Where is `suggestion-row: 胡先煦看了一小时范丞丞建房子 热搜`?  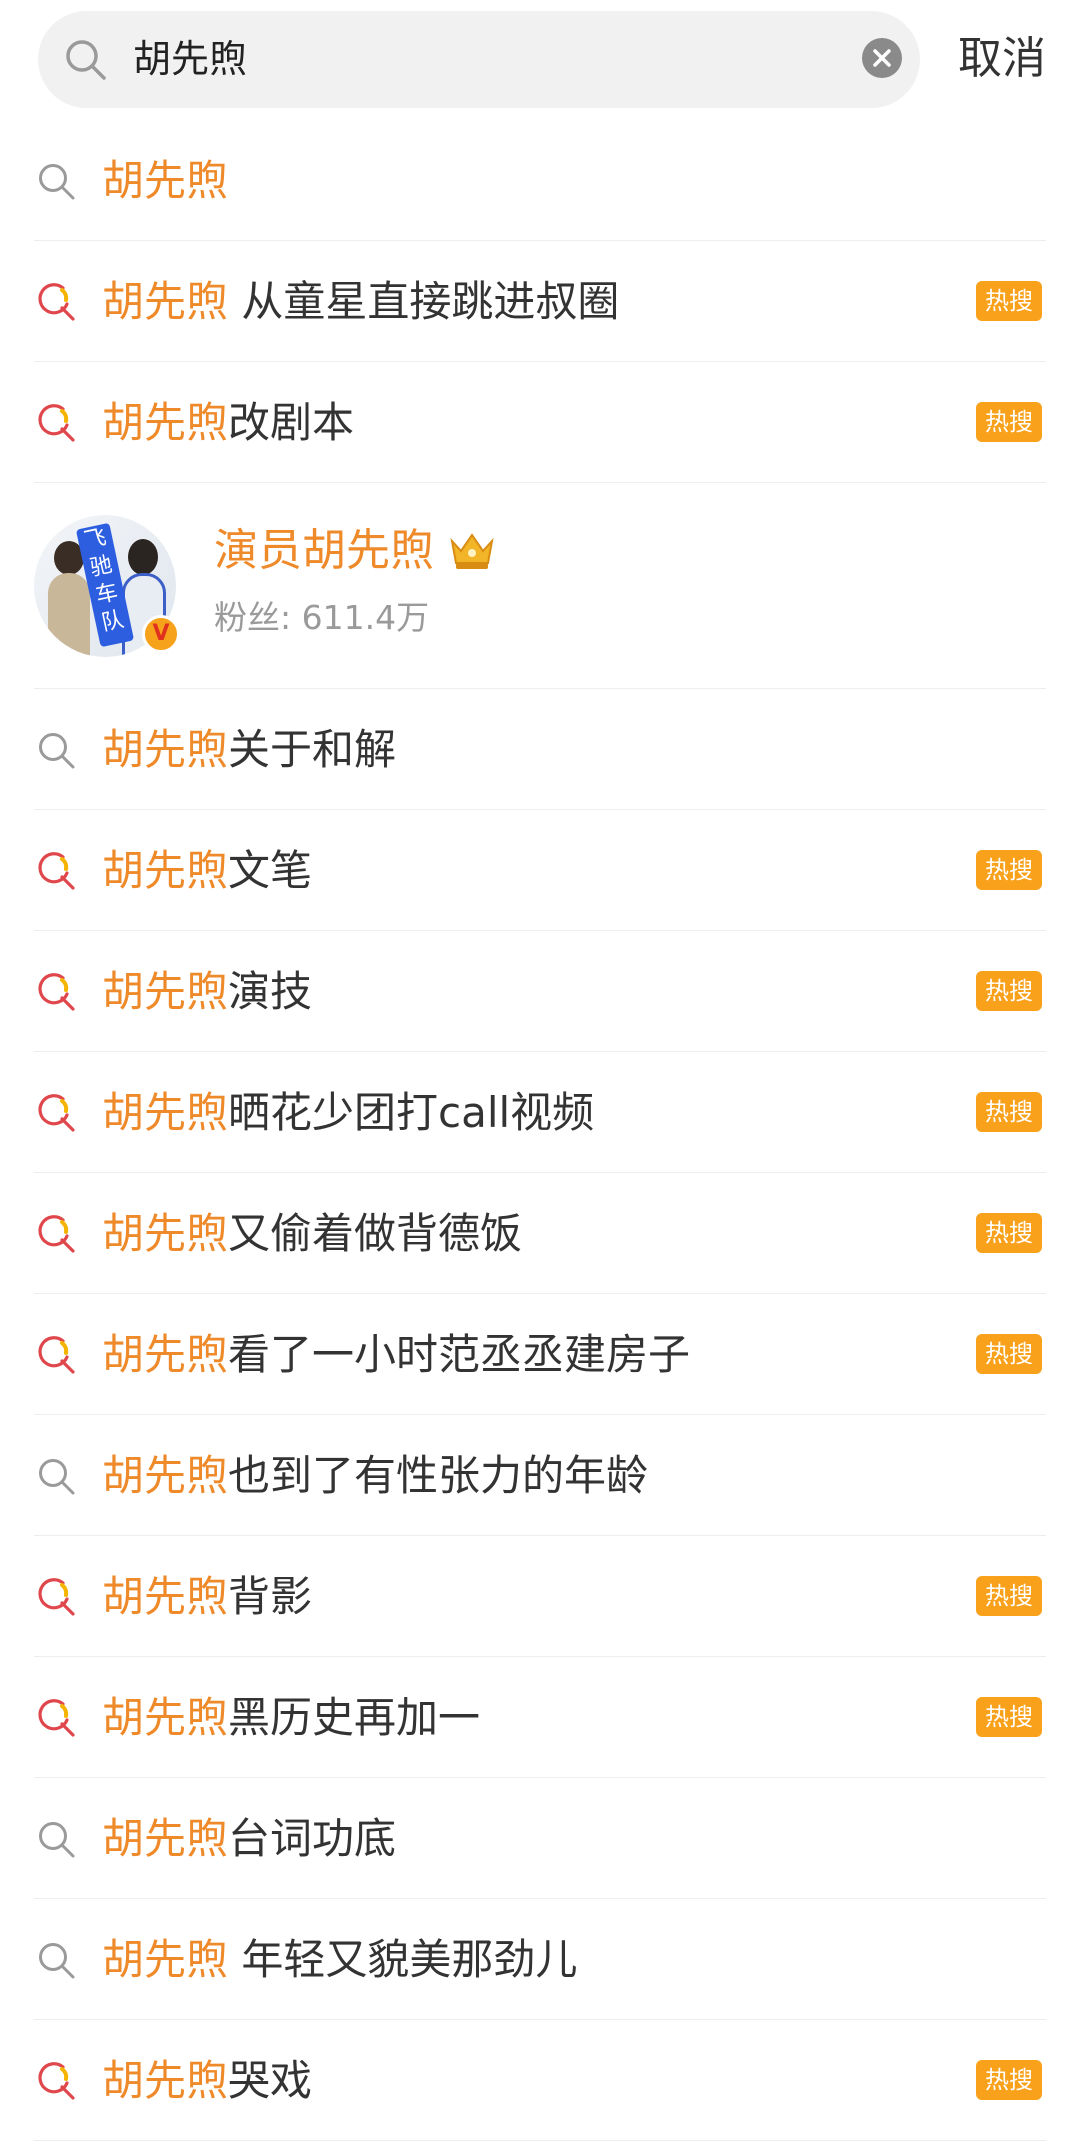 suggestion-row: 胡先煦看了一小时范丞丞建房子 热搜 is located at coordinates (540, 1354).